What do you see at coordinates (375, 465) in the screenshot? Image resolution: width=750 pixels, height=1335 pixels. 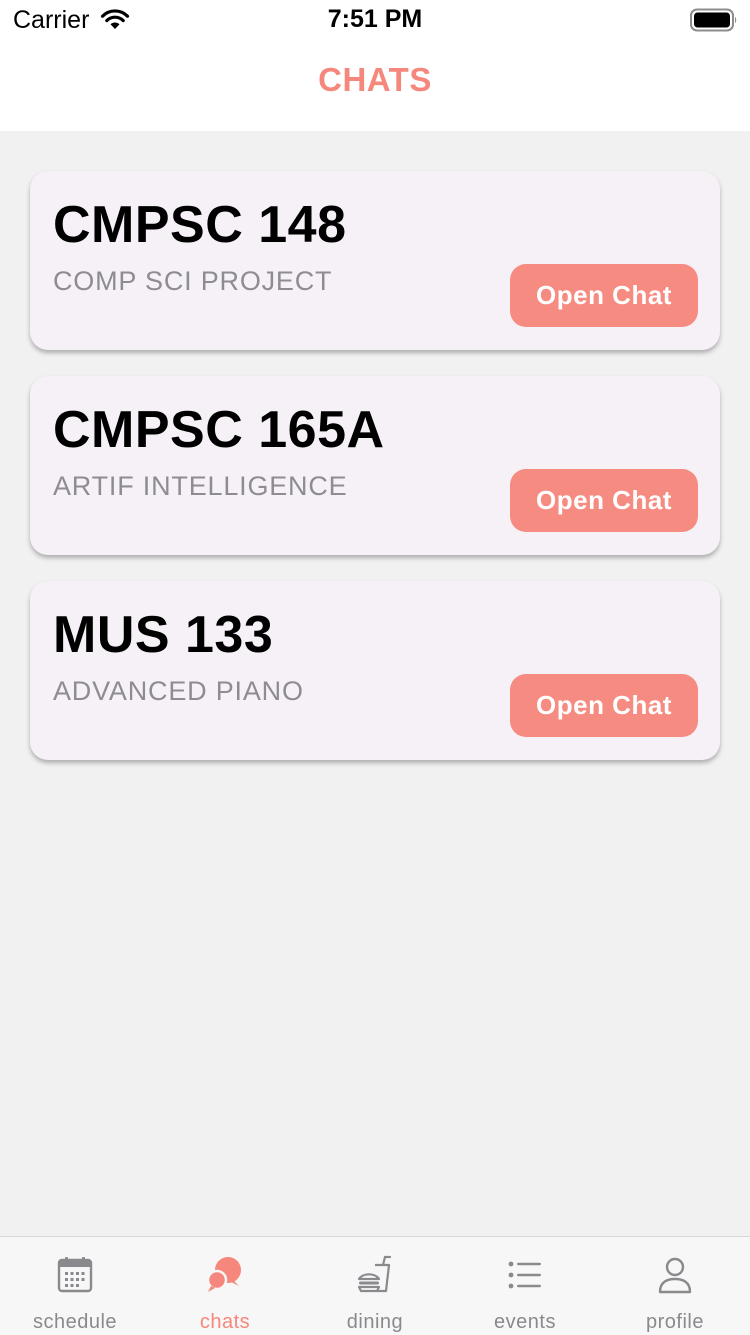 I see `chat-card-cmpsc-165a: CMPSC 165A ARTIF INTELLIGENCE Open Chat` at bounding box center [375, 465].